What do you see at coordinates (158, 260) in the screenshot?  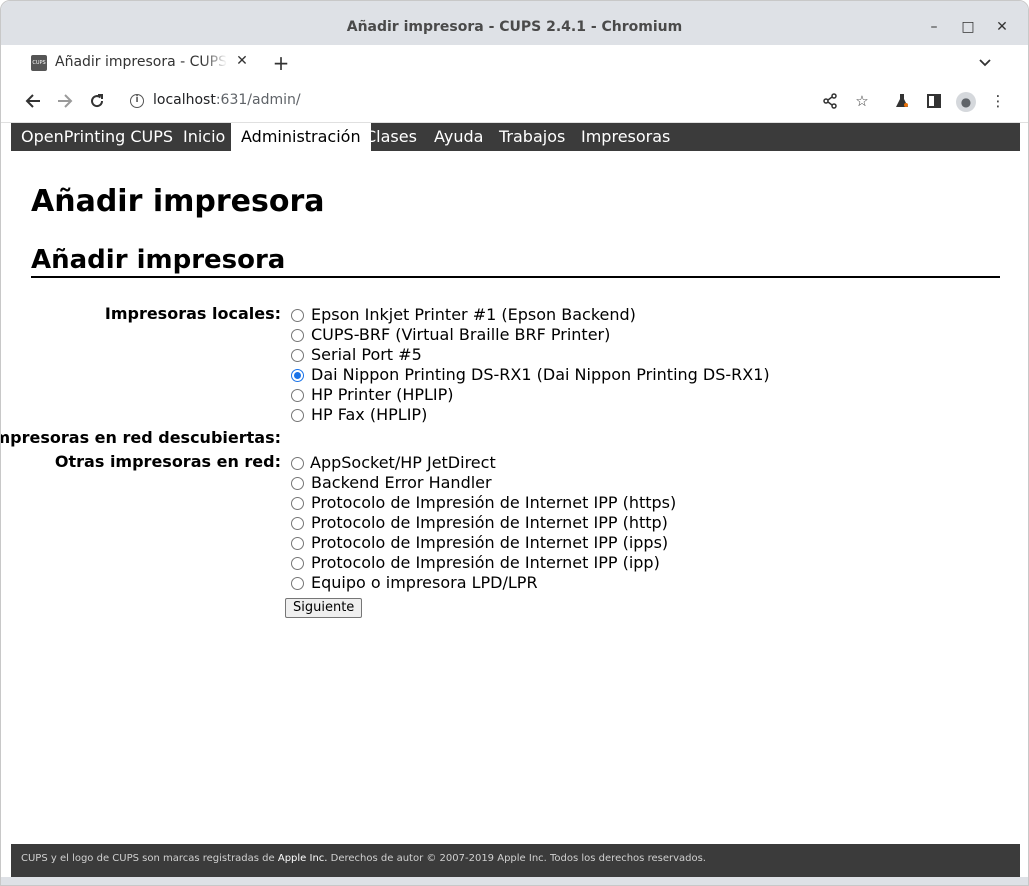 I see `section-title: Añadir impresora` at bounding box center [158, 260].